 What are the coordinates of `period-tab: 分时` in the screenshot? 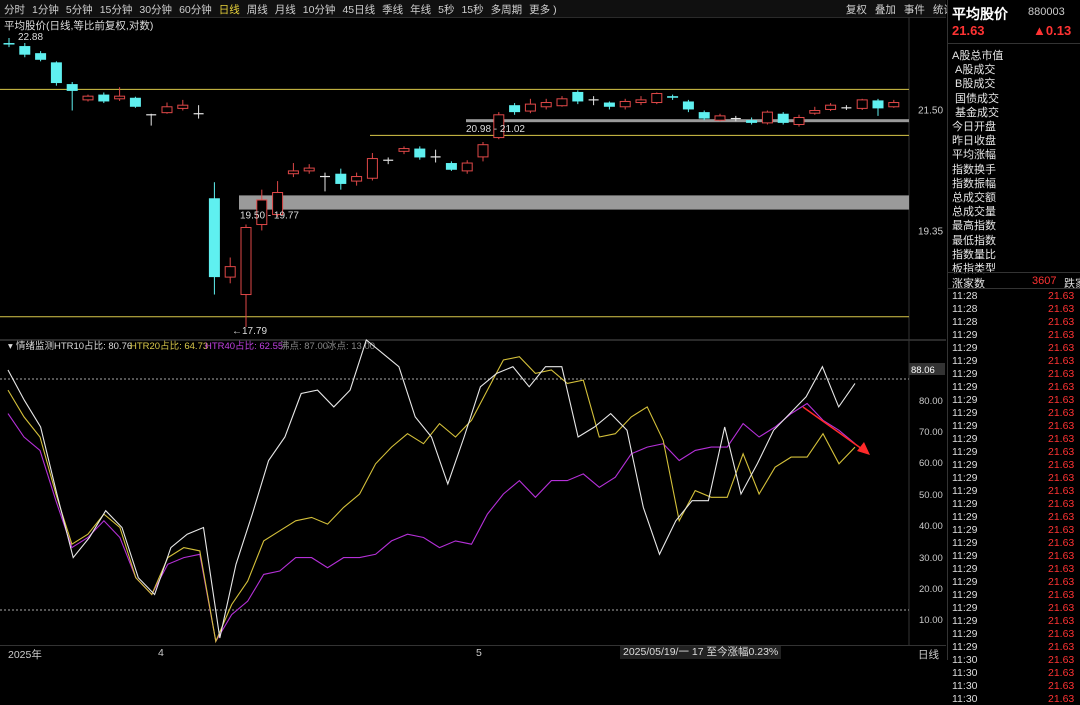 It's located at (14, 9).